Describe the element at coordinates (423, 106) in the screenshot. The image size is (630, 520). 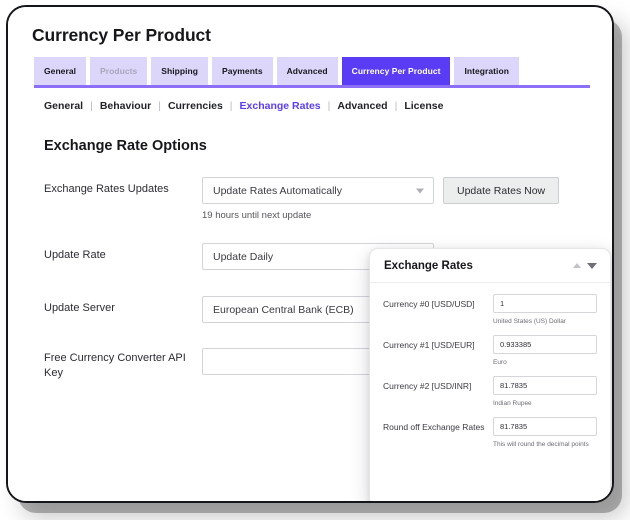
I see `subnav-item-license: License` at that location.